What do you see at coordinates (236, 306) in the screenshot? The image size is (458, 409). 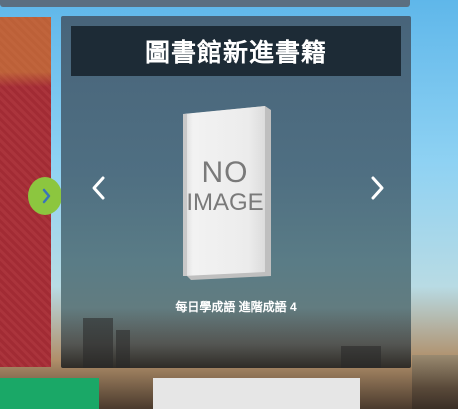 I see `book-title-link: 每日學成語 進階成語 4` at bounding box center [236, 306].